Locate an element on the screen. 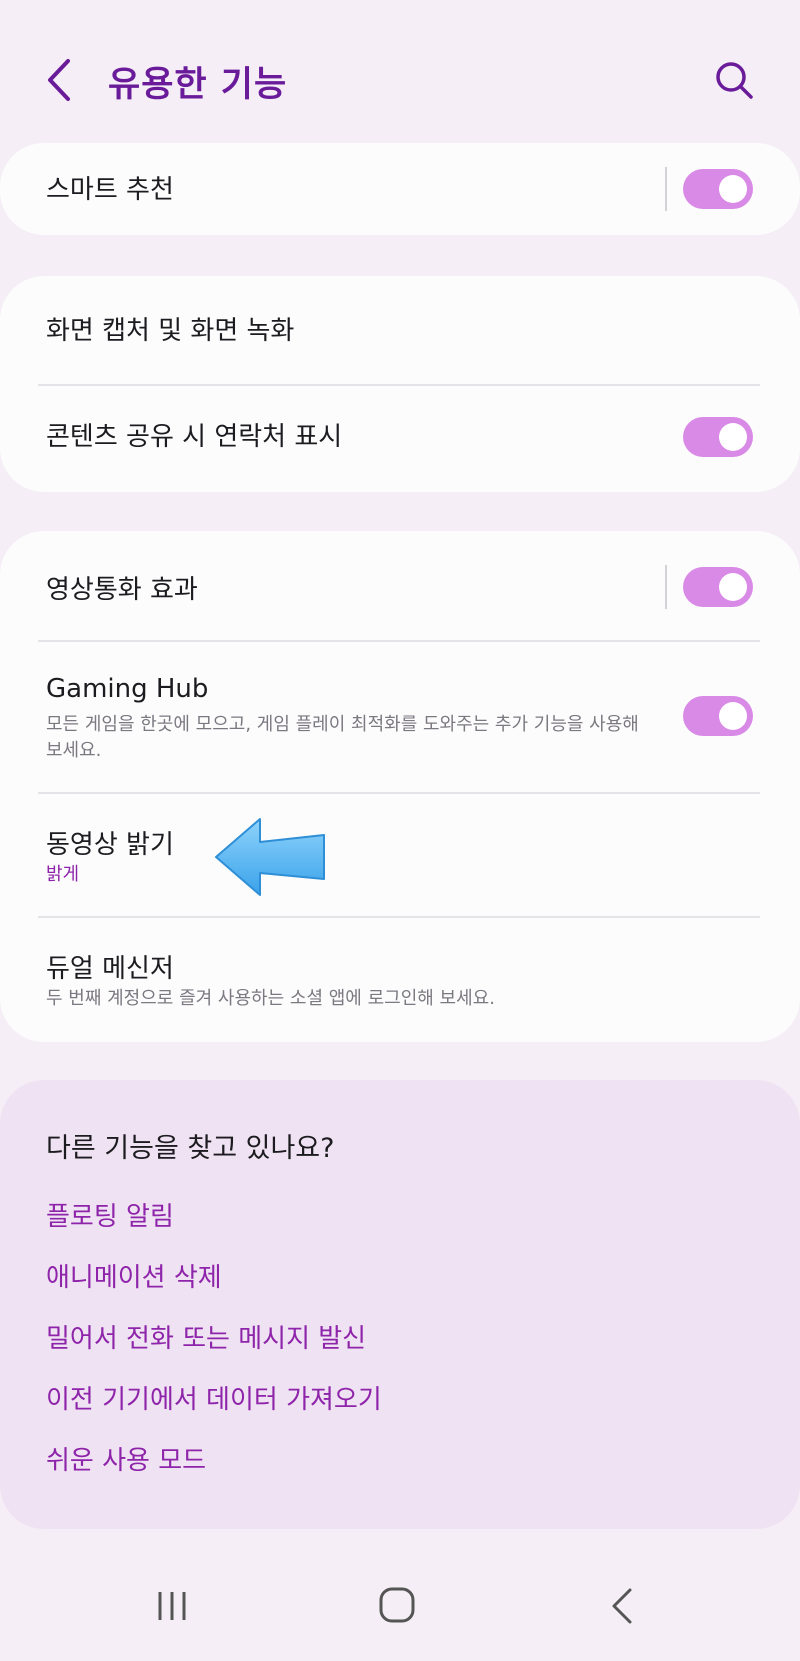 Image resolution: width=800 pixels, height=1661 pixels. setting-row-video-call-effects: 영상통화 효과 is located at coordinates (400, 585).